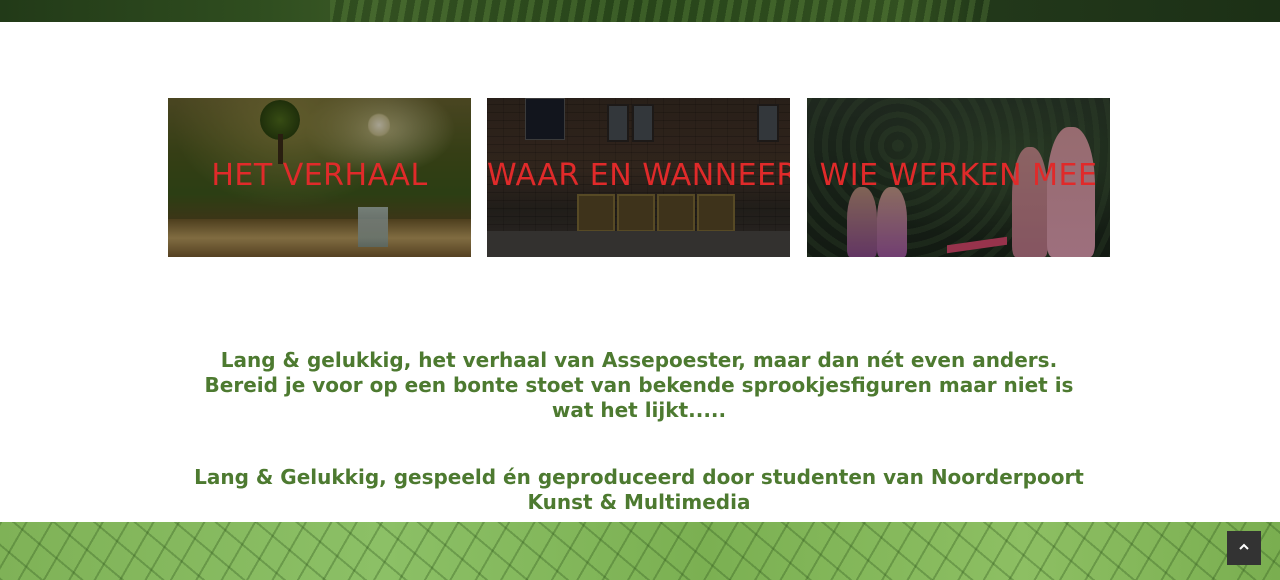 This screenshot has width=1280, height=580. What do you see at coordinates (640, 11) in the screenshot?
I see `header-background-strip` at bounding box center [640, 11].